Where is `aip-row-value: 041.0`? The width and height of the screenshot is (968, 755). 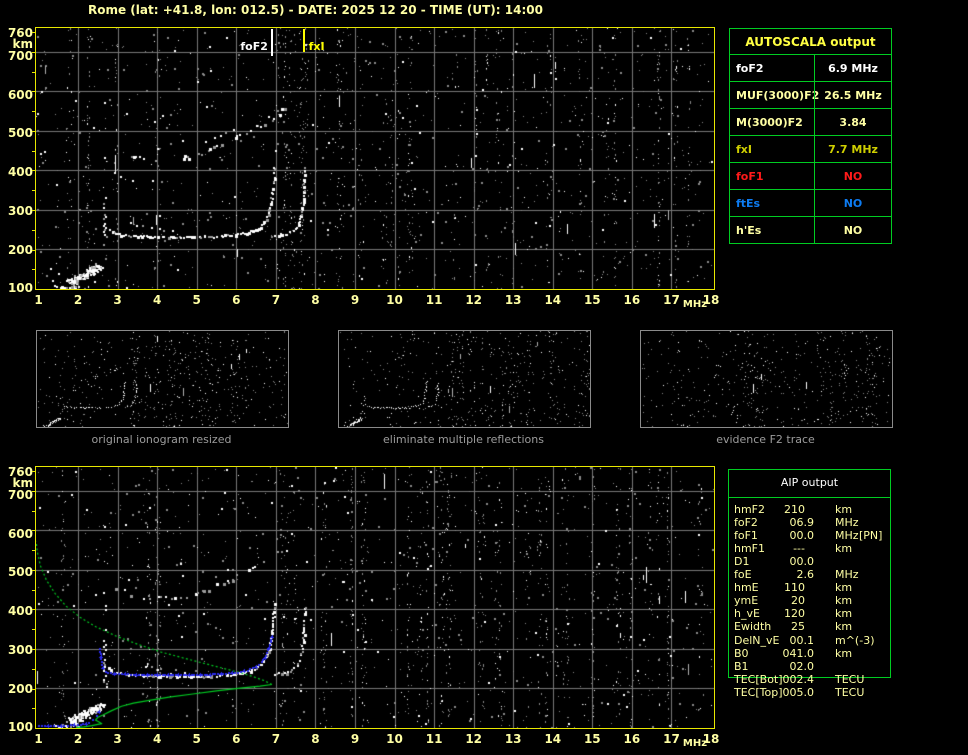
aip-row-value: 041.0 is located at coordinates (798, 653).